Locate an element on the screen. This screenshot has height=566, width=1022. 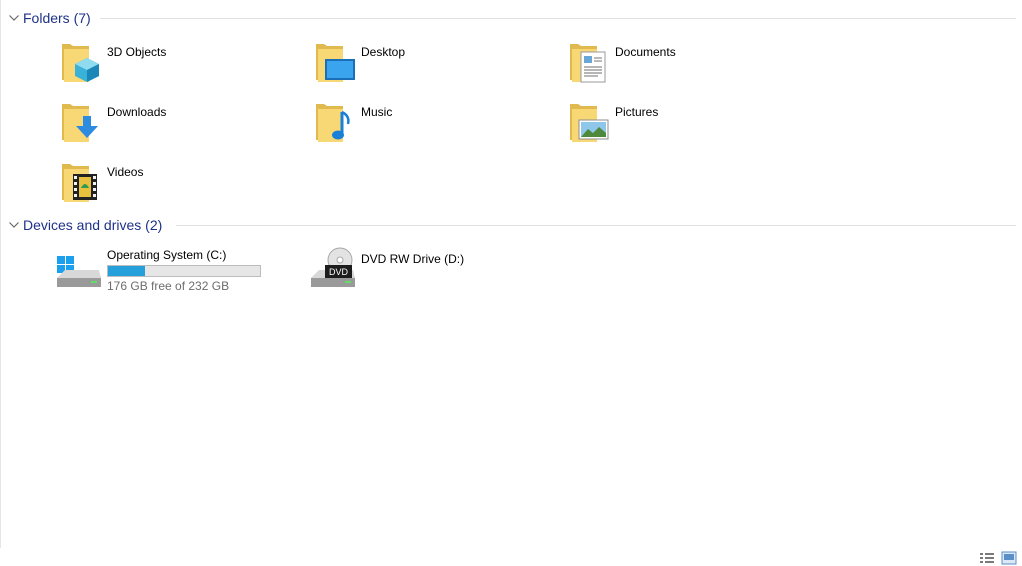
folders-group-header: Folders (7) is located at coordinates (49, 18).